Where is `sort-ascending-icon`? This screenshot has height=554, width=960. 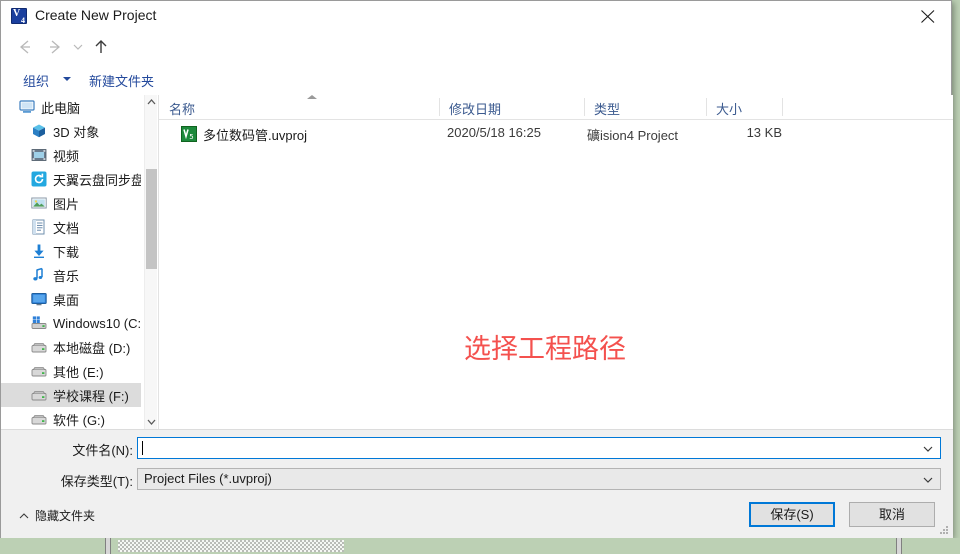 sort-ascending-icon is located at coordinates (312, 97).